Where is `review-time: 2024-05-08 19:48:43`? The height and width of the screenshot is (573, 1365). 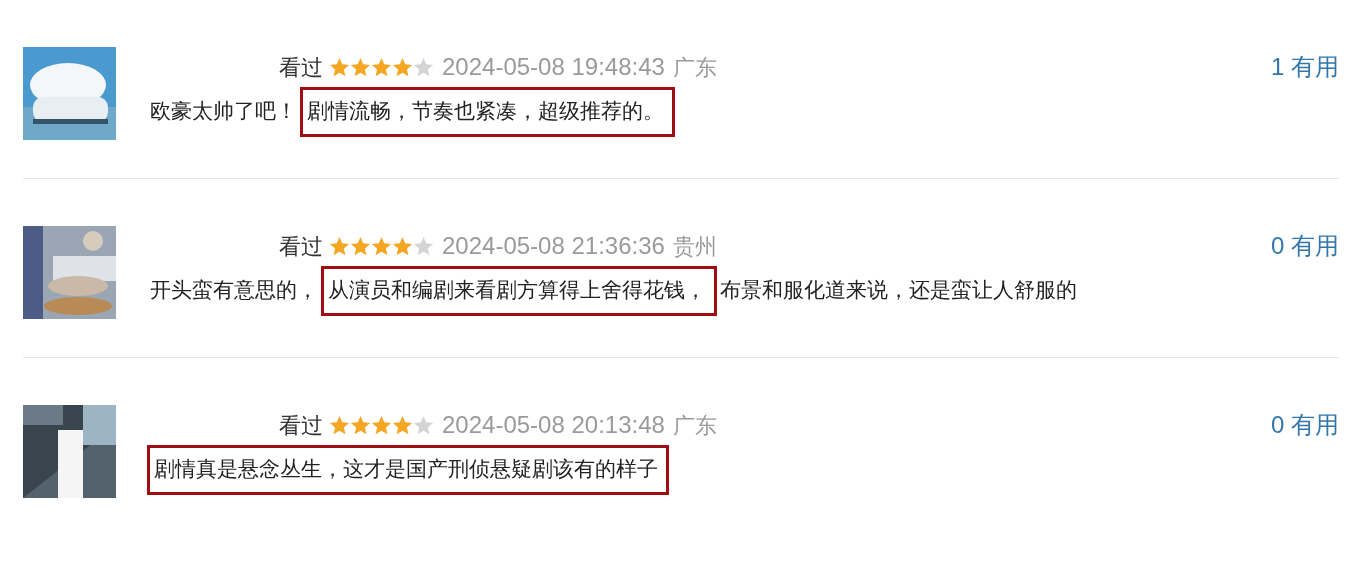
review-time: 2024-05-08 19:48:43 is located at coordinates (553, 67).